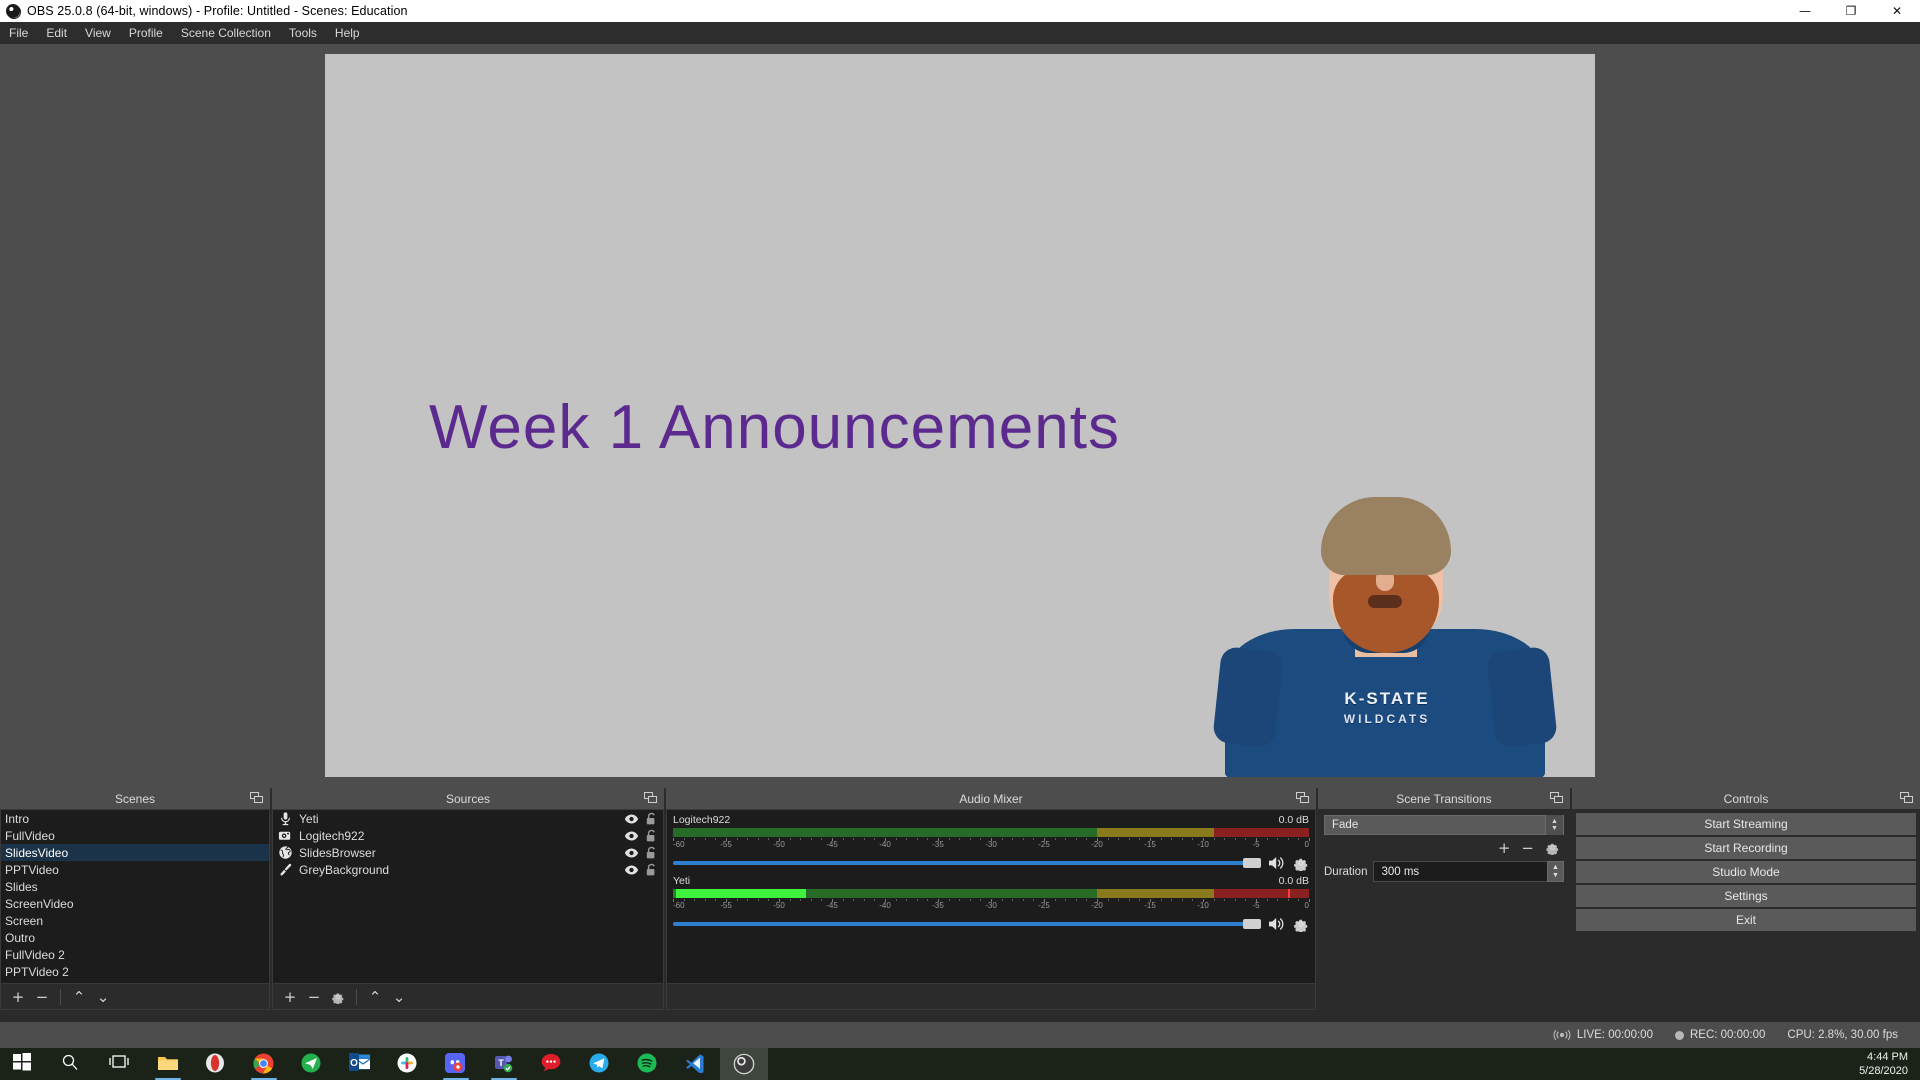 This screenshot has width=1920, height=1080. What do you see at coordinates (1746, 824) in the screenshot?
I see `start-streaming-button: Start Streaming` at bounding box center [1746, 824].